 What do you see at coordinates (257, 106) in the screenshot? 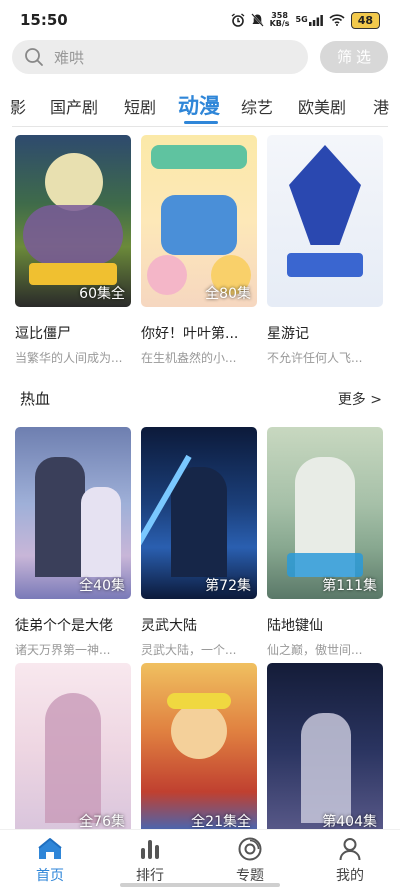
I see `tab-variety: 综艺` at bounding box center [257, 106].